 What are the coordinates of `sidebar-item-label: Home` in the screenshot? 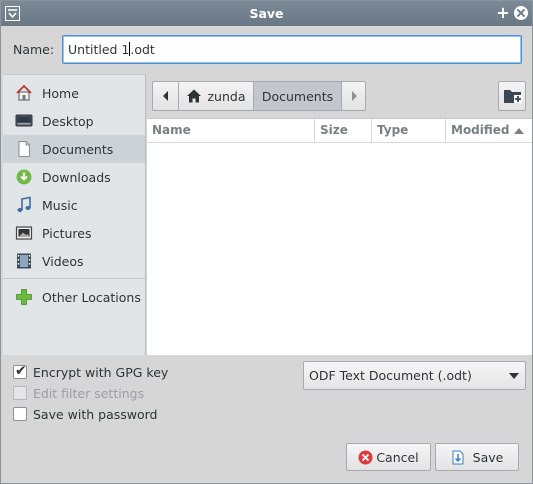 It's located at (60, 93).